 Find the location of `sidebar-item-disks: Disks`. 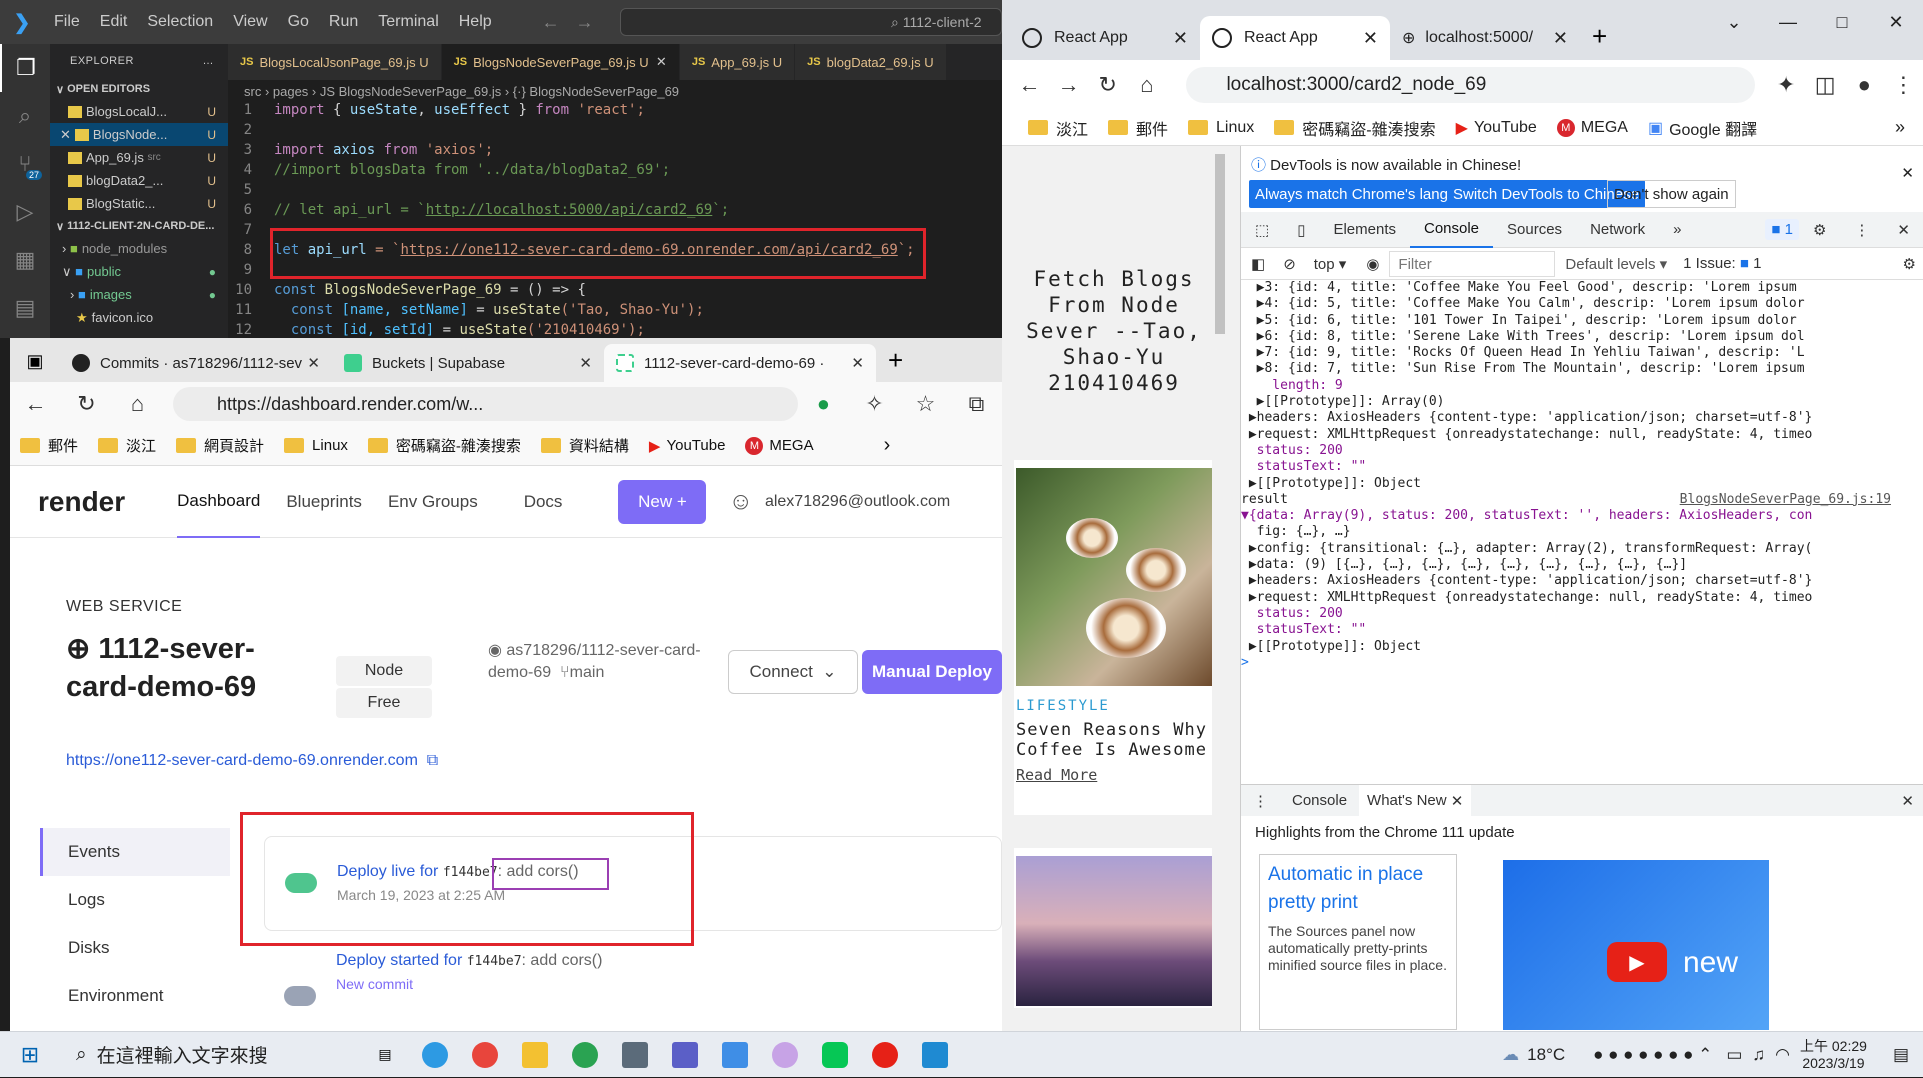

sidebar-item-disks: Disks is located at coordinates (135, 948).